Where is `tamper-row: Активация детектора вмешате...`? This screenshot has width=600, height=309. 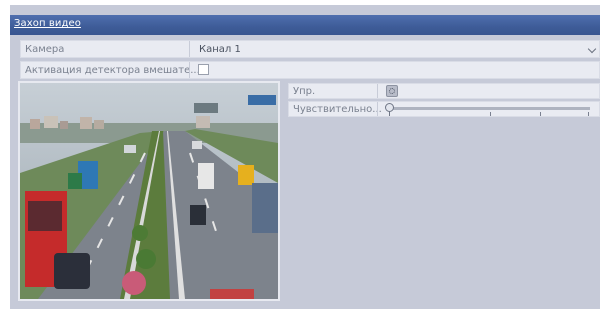
tamper-row: Активация детектора вмешате... is located at coordinates (310, 70).